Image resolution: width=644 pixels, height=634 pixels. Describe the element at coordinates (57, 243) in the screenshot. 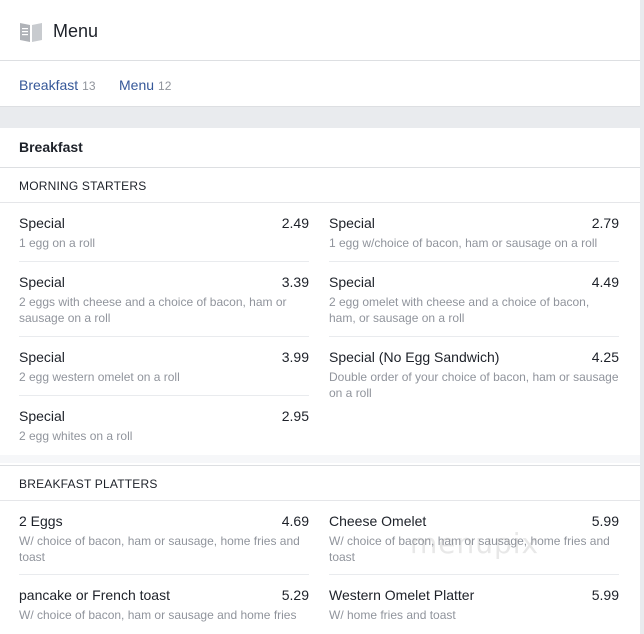

I see `item-description: 1 egg on a roll` at that location.